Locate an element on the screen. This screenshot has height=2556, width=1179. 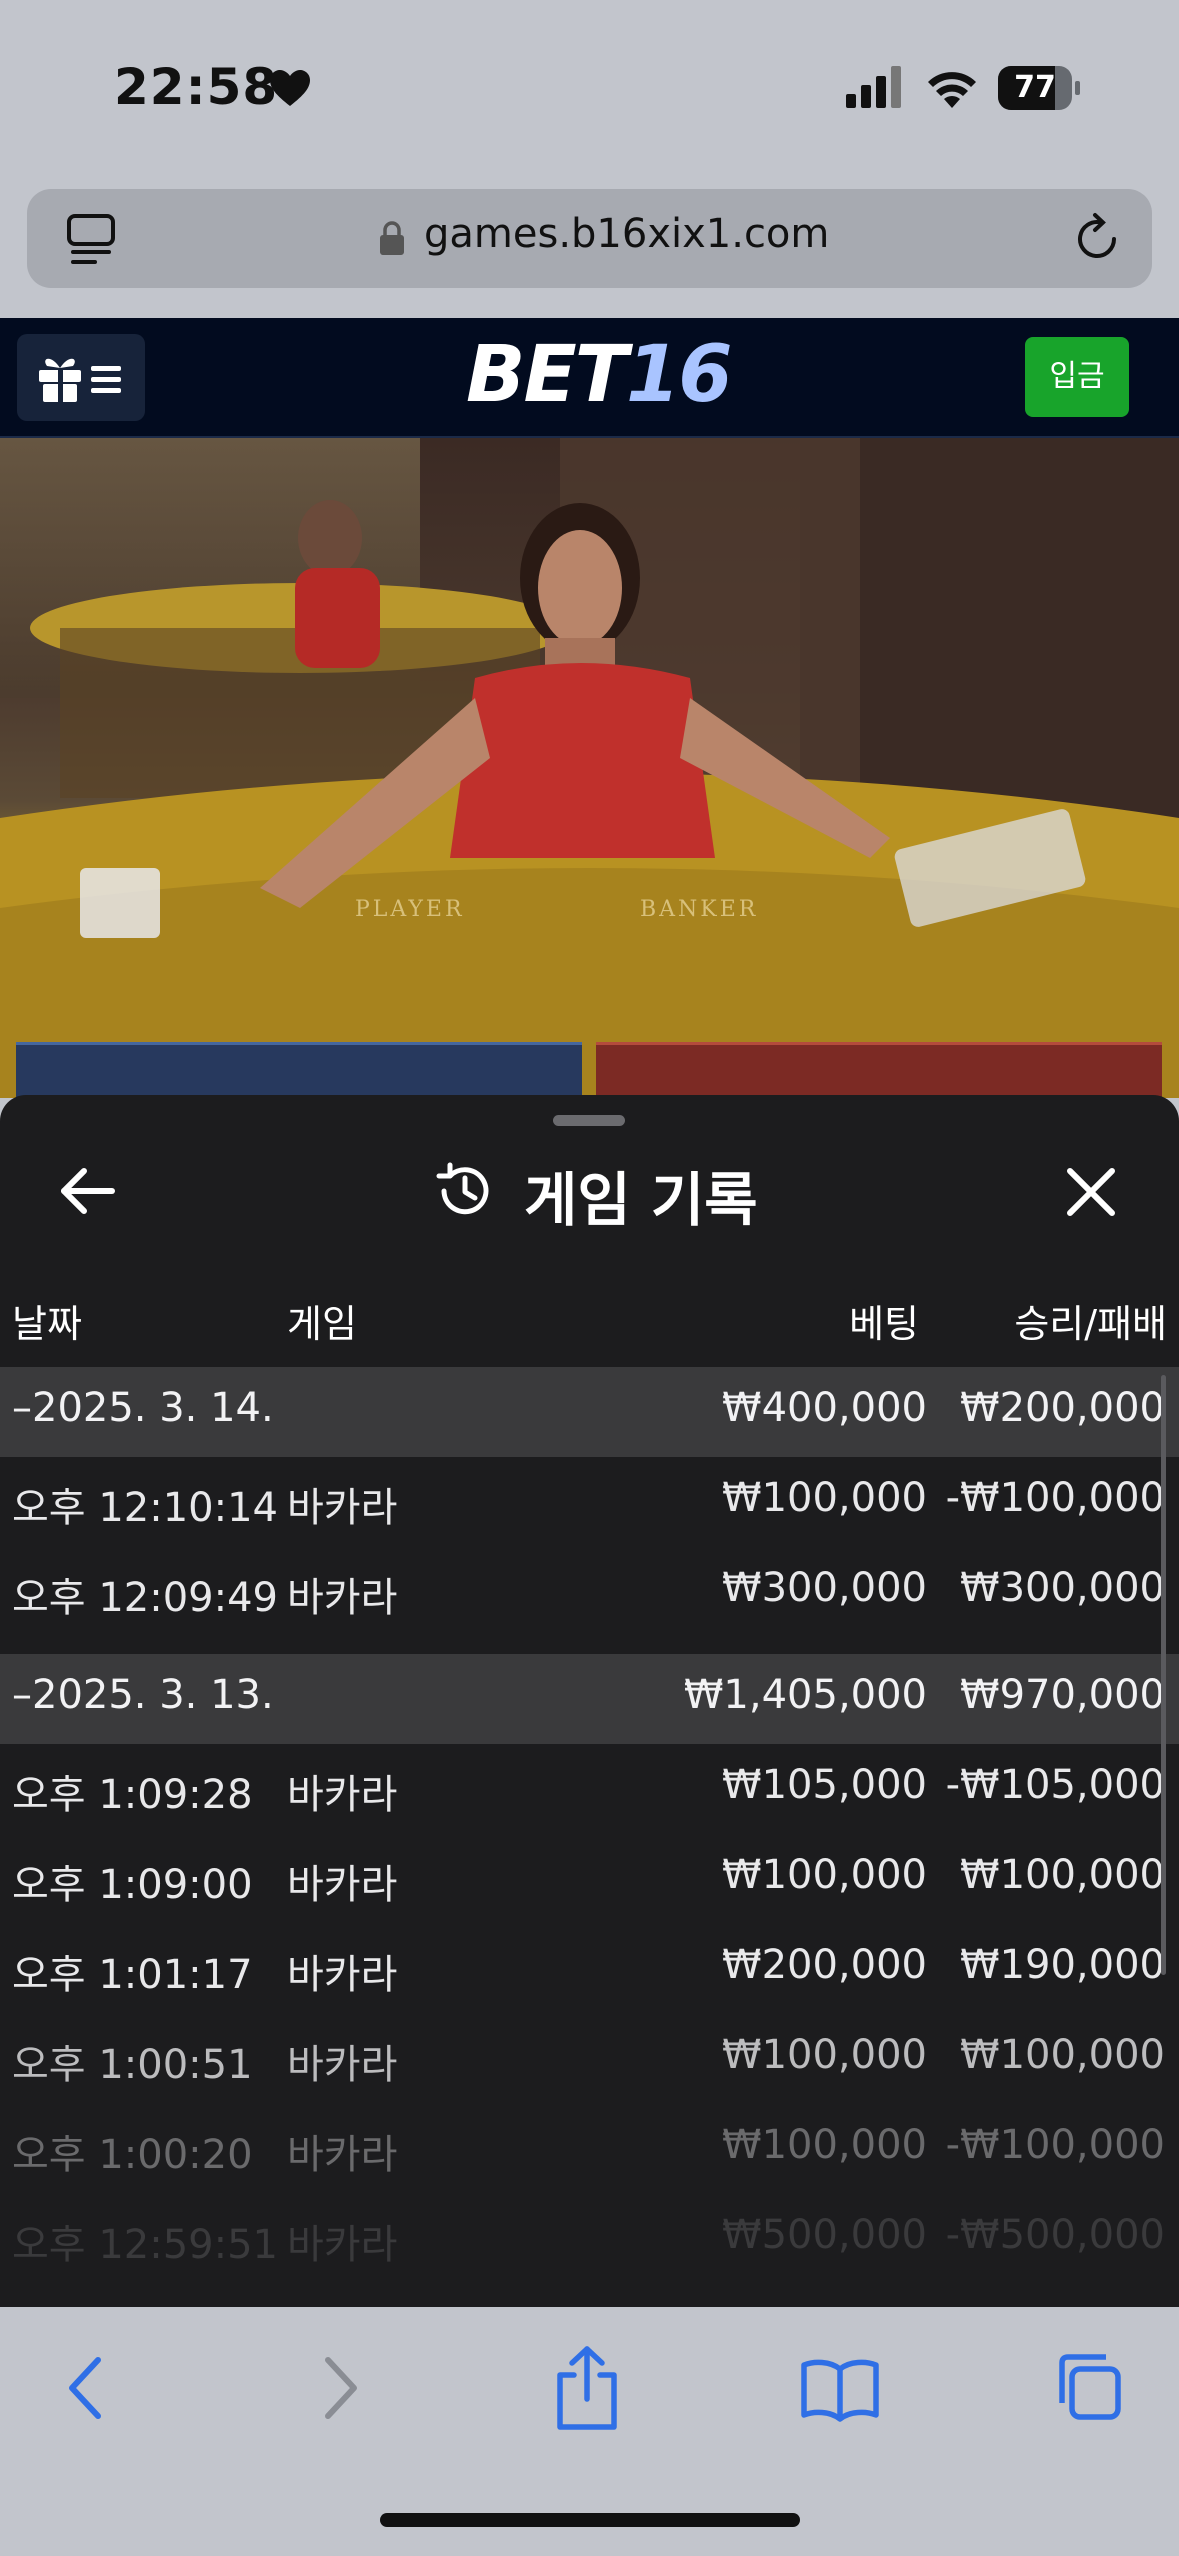
gift-icon is located at coordinates (60, 381).